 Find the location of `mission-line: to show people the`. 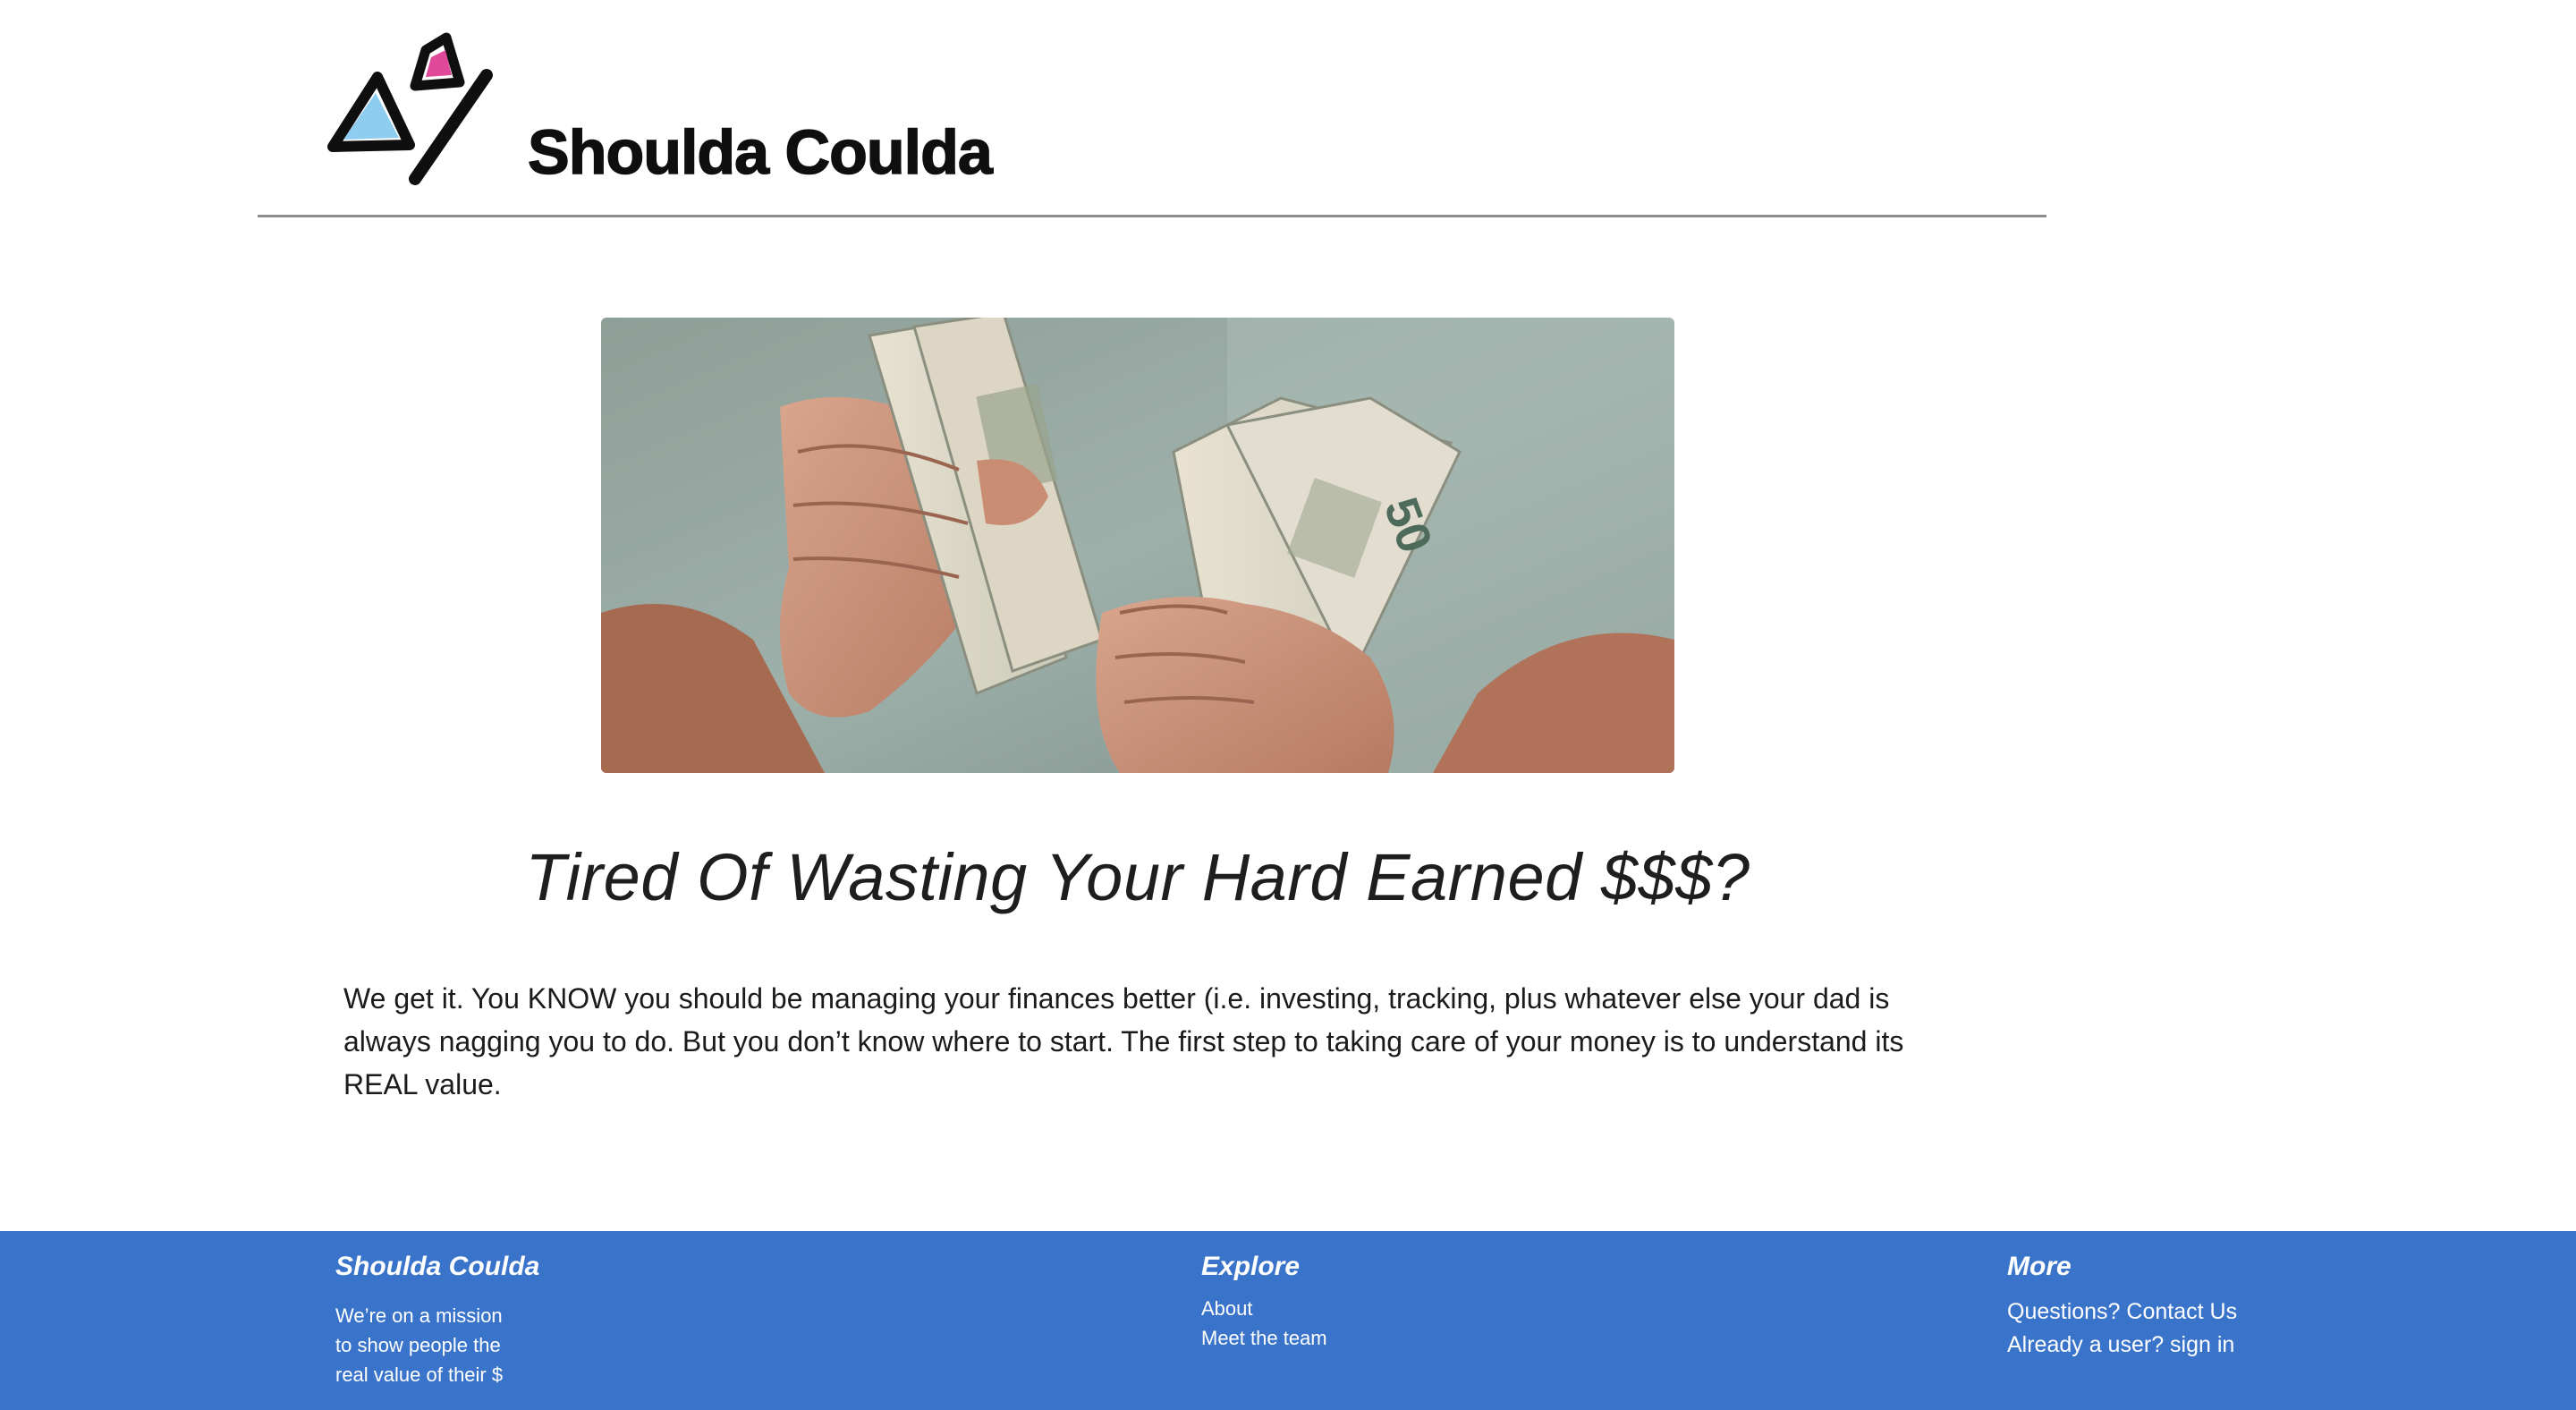

mission-line: to show people the is located at coordinates (418, 1345).